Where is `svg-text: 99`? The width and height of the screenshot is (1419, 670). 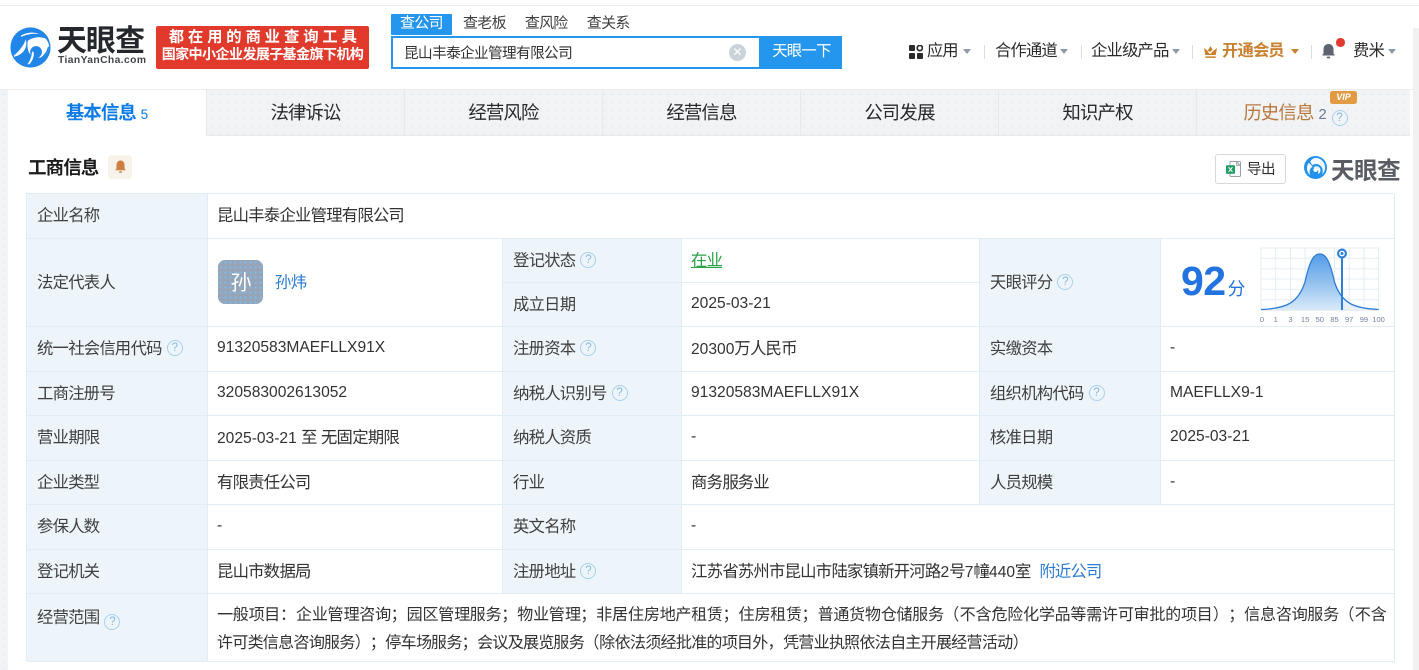 svg-text: 99 is located at coordinates (1363, 319).